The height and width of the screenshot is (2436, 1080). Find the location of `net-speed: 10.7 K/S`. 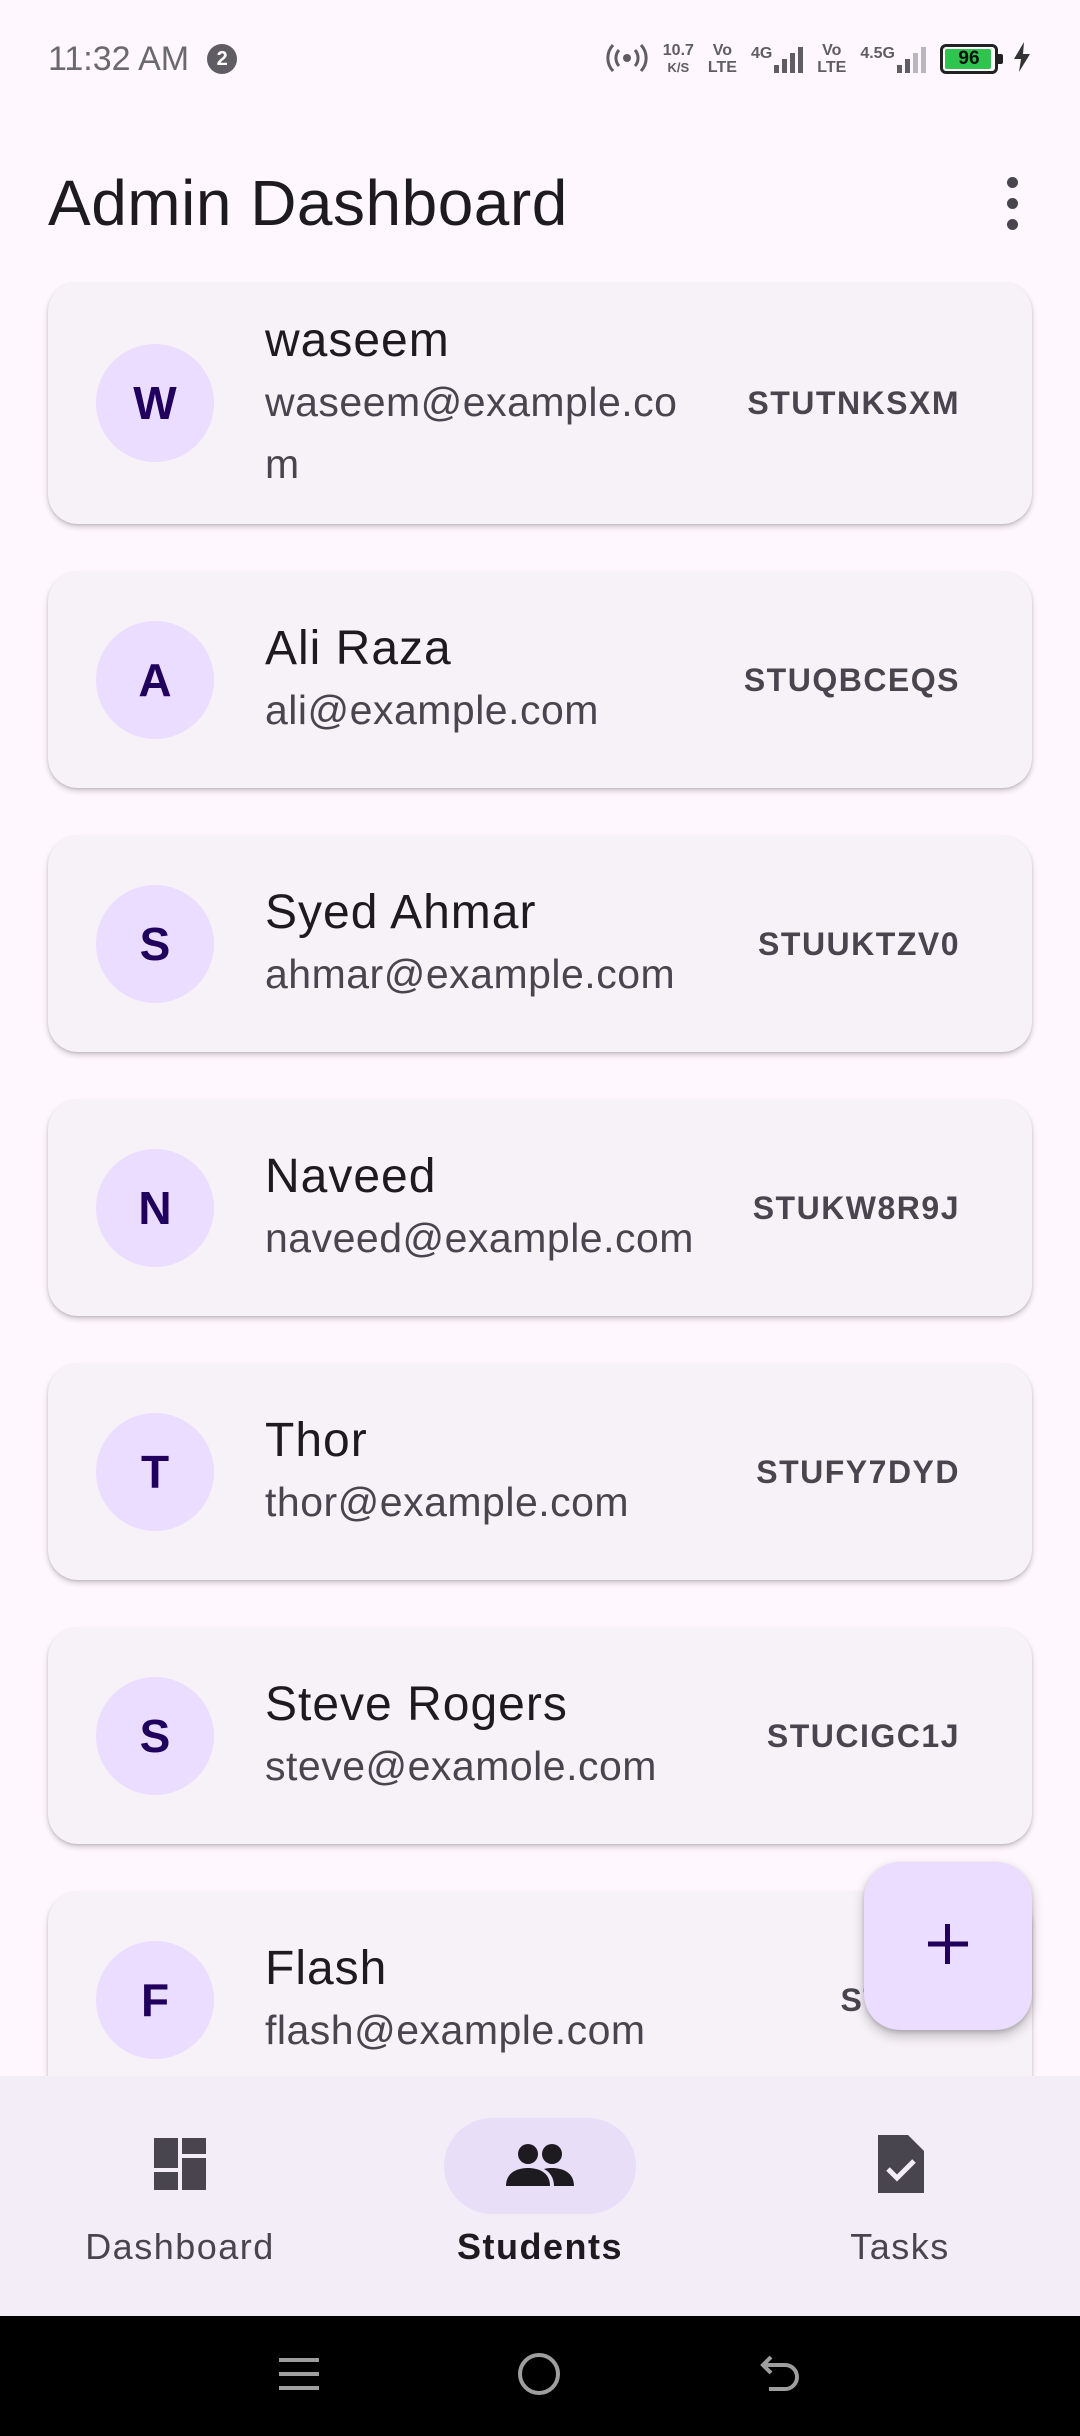

net-speed: 10.7 K/S is located at coordinates (678, 59).